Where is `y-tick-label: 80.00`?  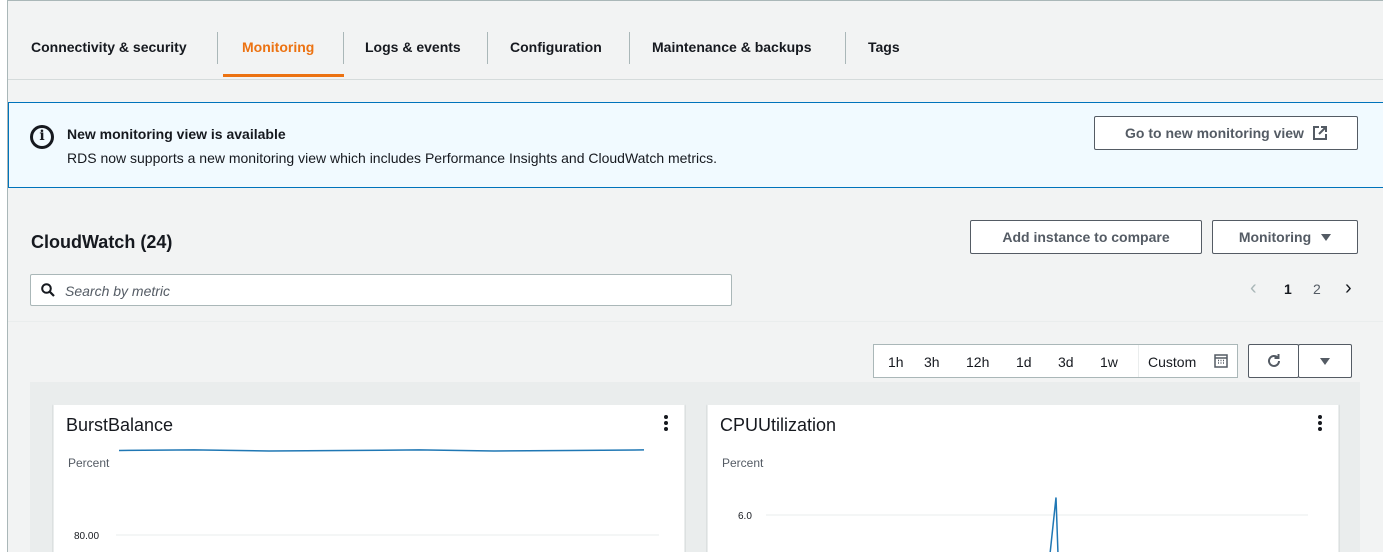
y-tick-label: 80.00 is located at coordinates (86, 536).